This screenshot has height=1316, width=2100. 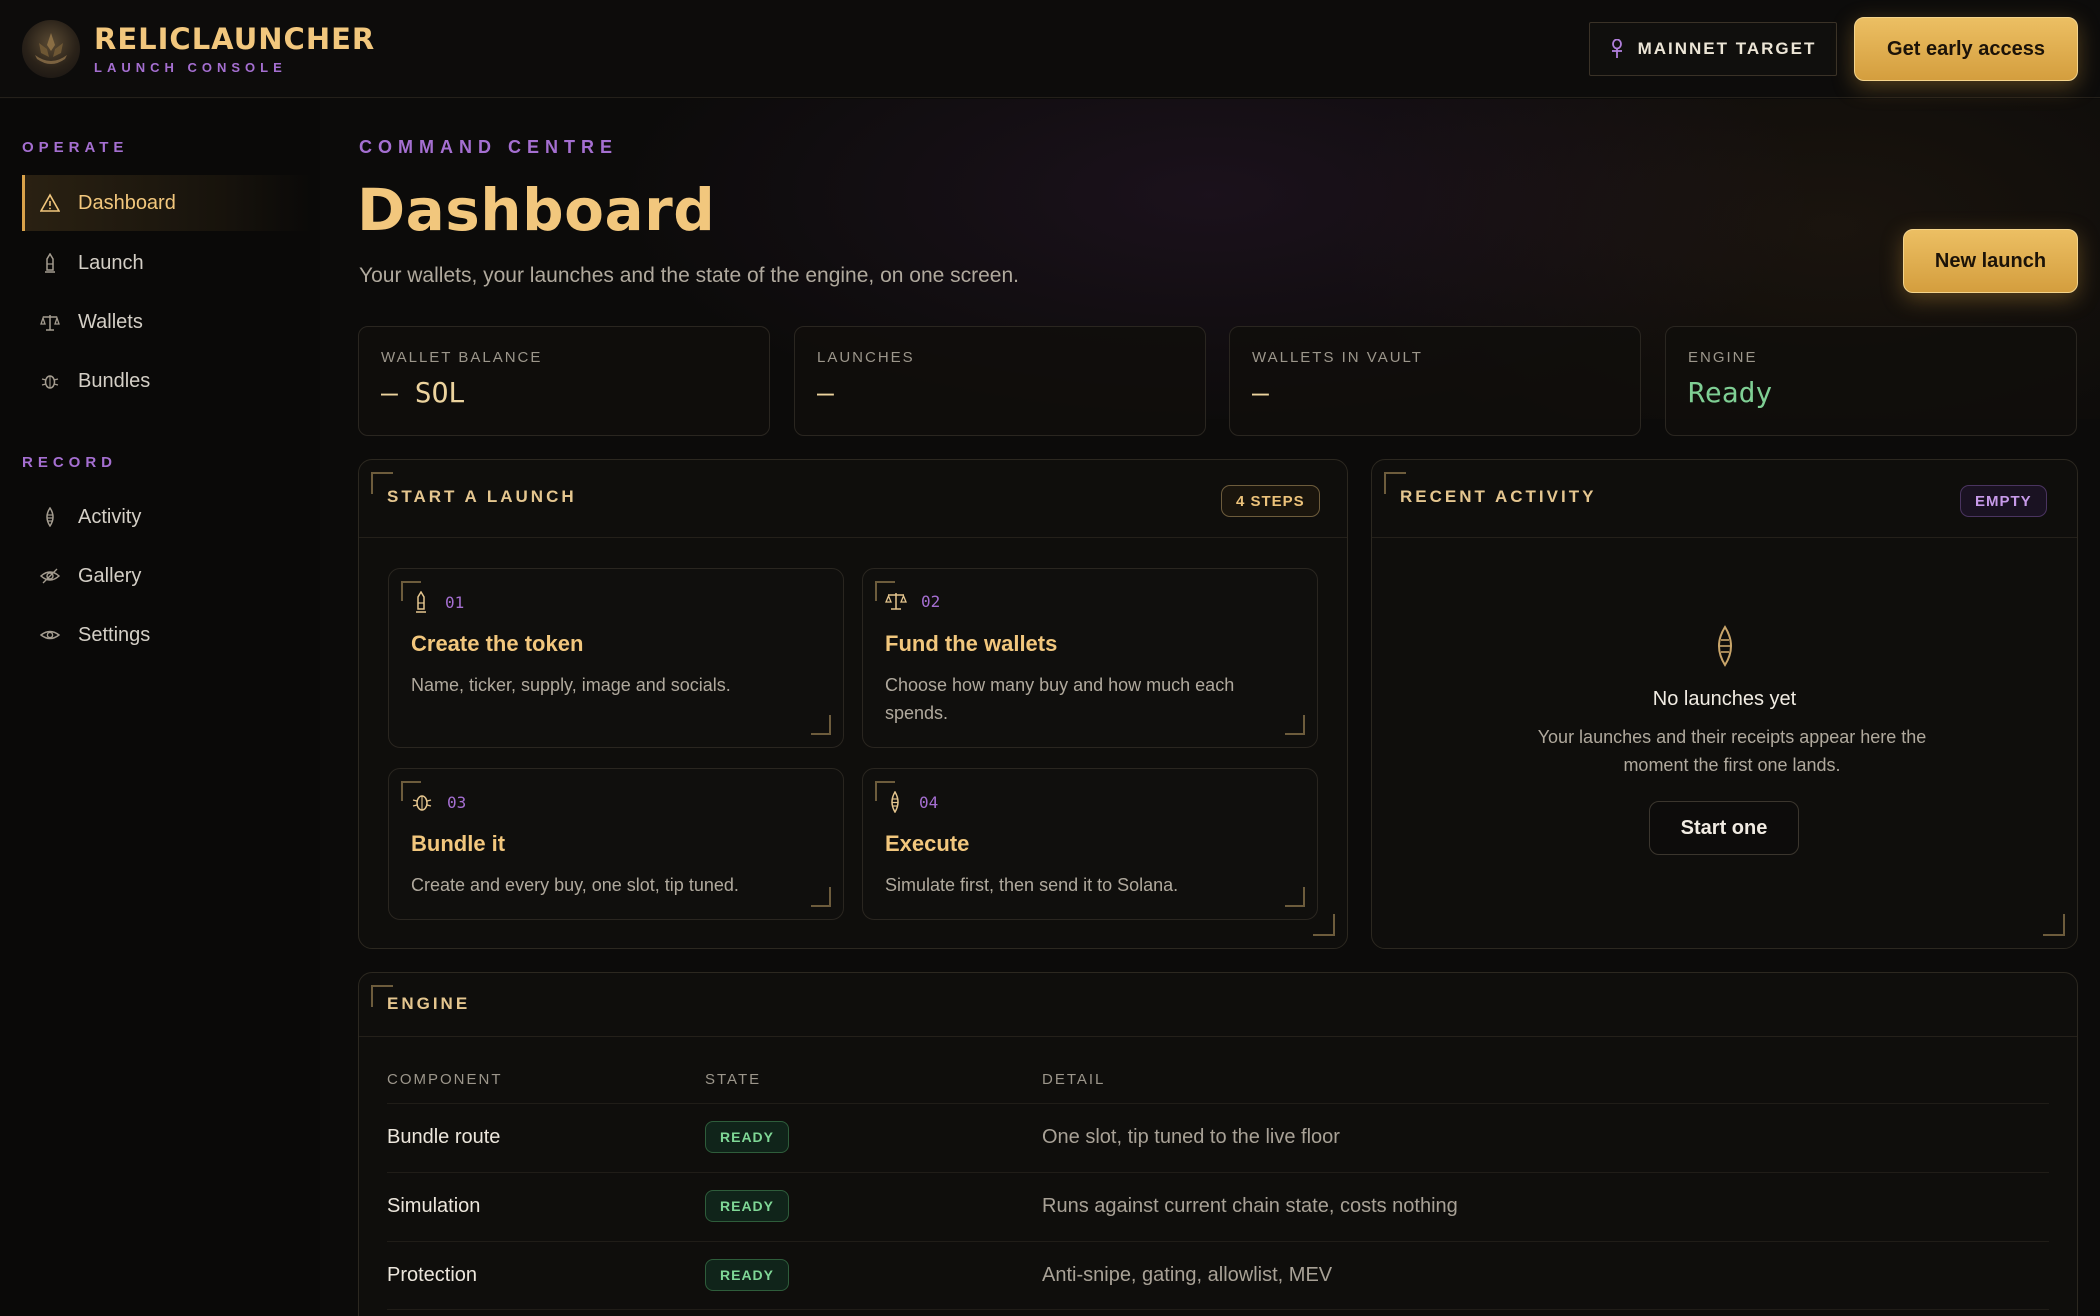 I want to click on panel-header: START A LAUNCH 4 STEPS, so click(x=853, y=499).